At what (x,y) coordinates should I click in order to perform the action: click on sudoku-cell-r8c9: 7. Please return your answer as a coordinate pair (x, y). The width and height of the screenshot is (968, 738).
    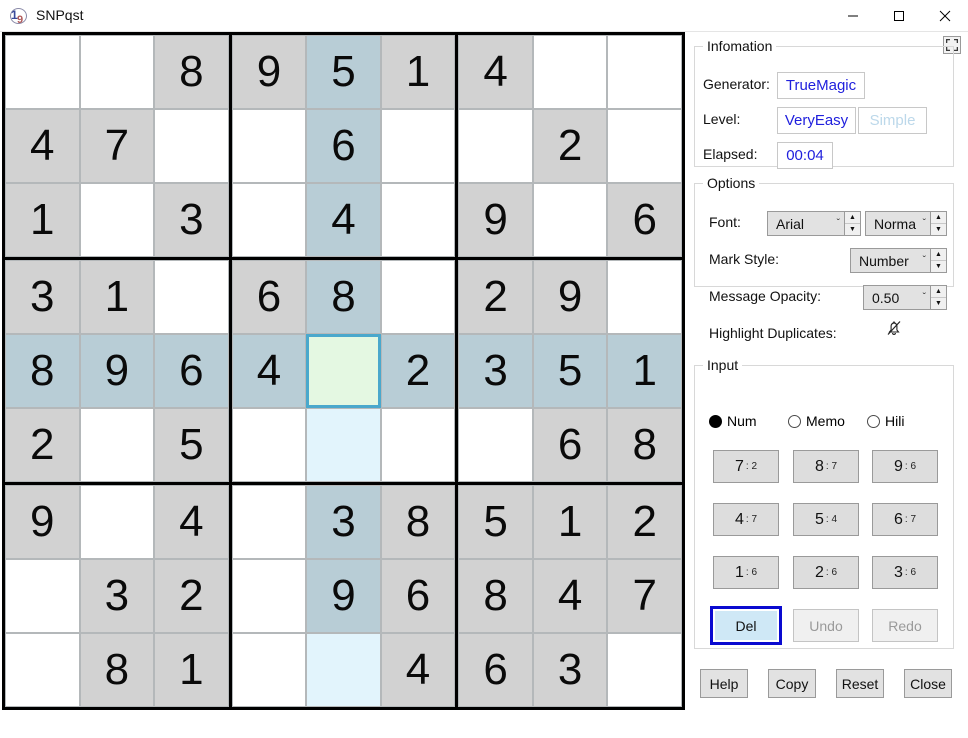
    Looking at the image, I should click on (644, 596).